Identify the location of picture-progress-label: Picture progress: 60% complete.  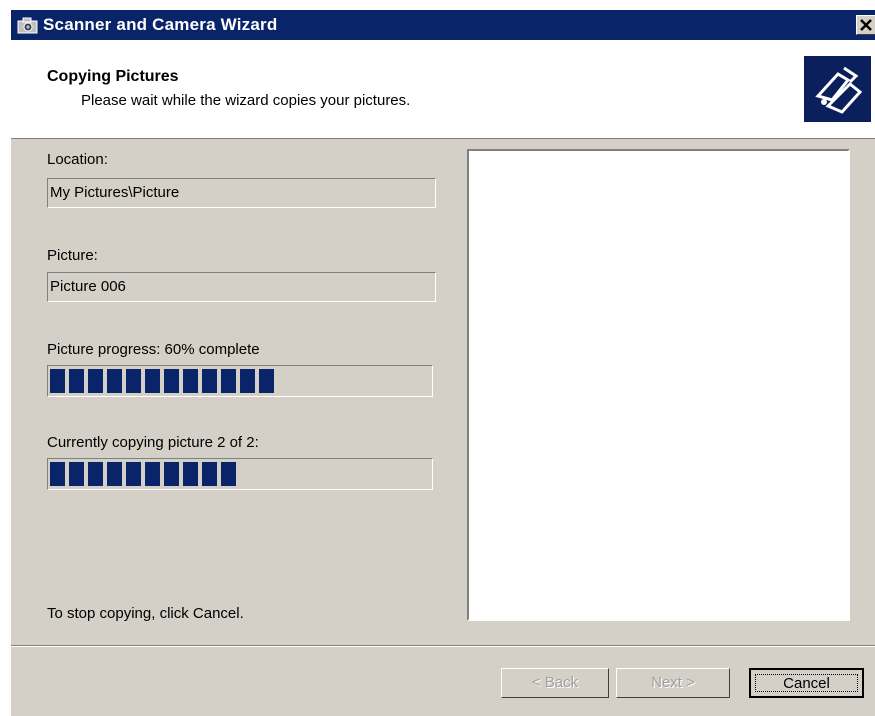
(153, 349).